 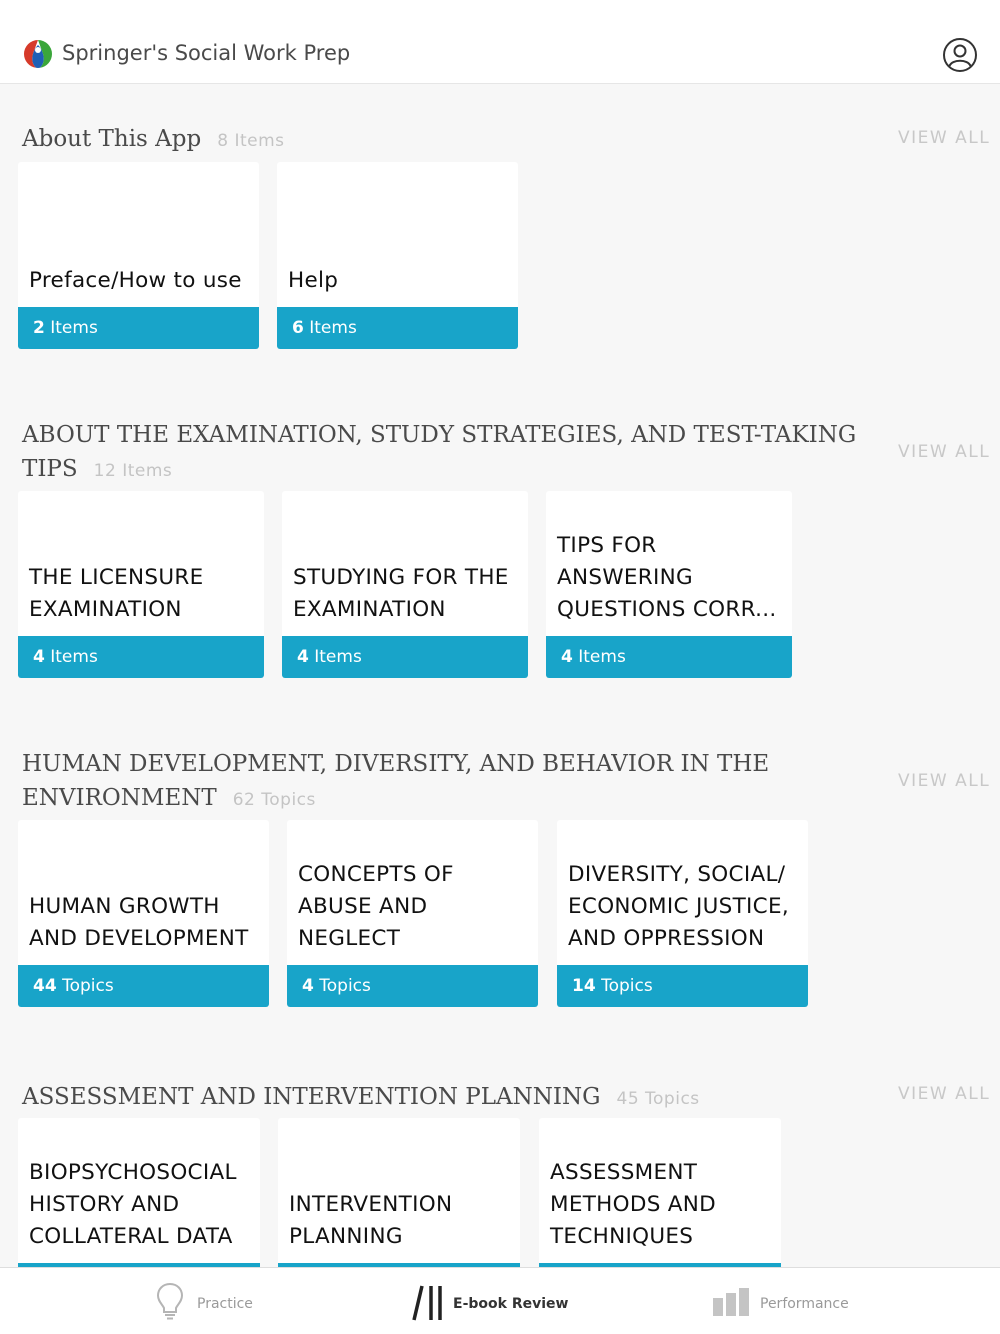 I want to click on card-studying-examination: STUDYING FOR THE EXAMINATION 4 Items, so click(x=405, y=584).